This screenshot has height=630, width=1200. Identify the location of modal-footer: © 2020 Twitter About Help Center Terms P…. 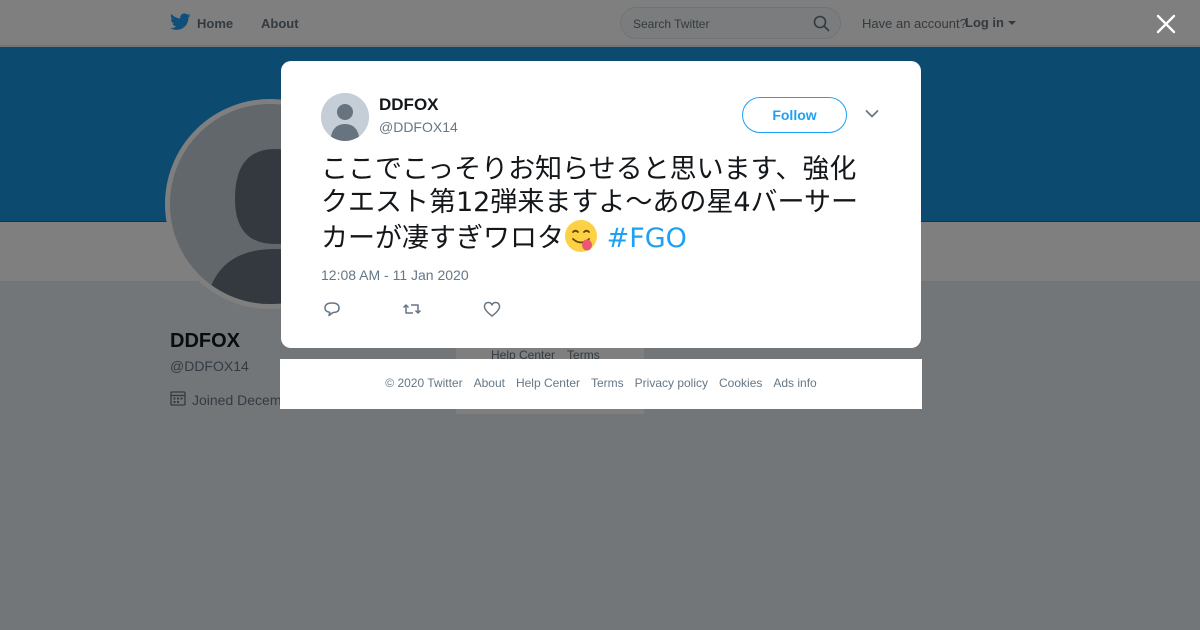
(601, 384).